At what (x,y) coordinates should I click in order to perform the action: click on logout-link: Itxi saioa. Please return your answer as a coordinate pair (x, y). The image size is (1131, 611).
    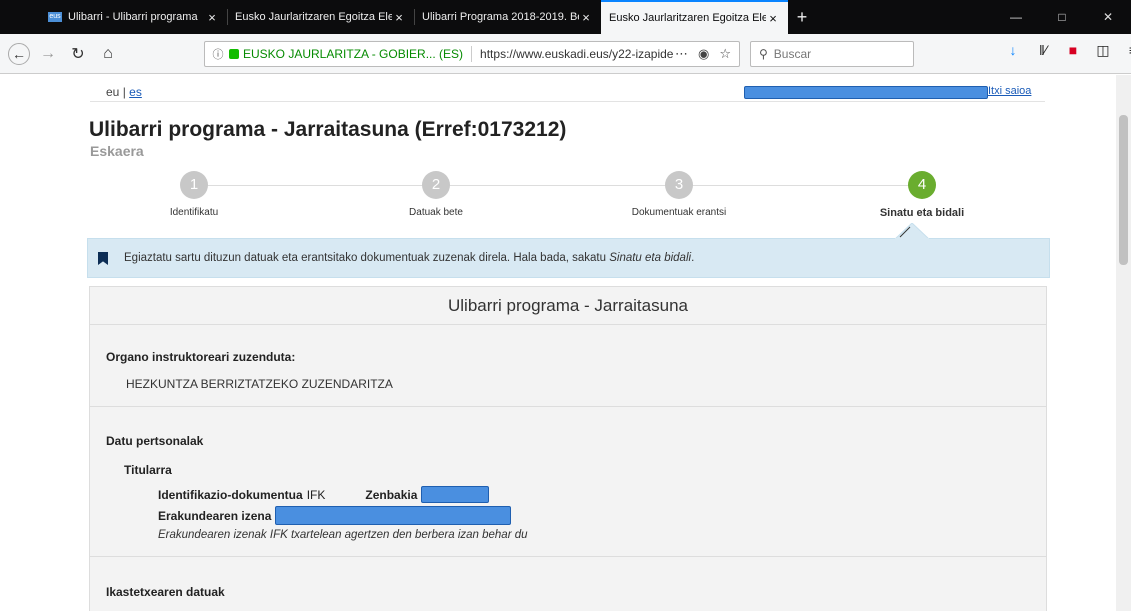
    Looking at the image, I should click on (1009, 91).